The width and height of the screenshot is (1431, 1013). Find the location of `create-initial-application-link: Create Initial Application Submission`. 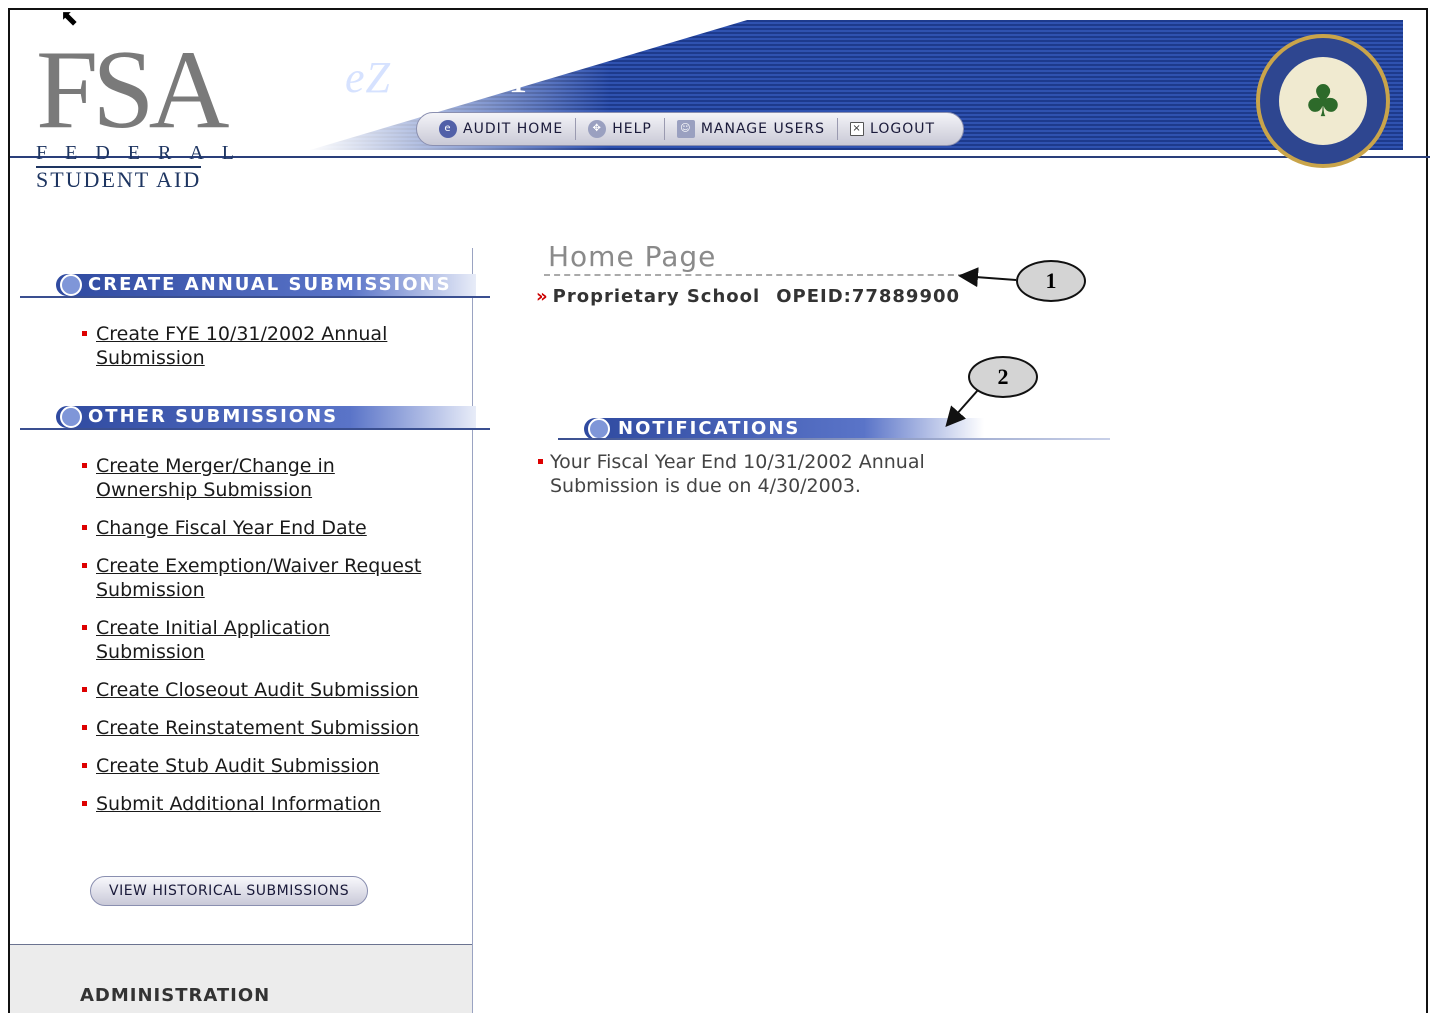

create-initial-application-link: Create Initial Application Submission is located at coordinates (213, 640).